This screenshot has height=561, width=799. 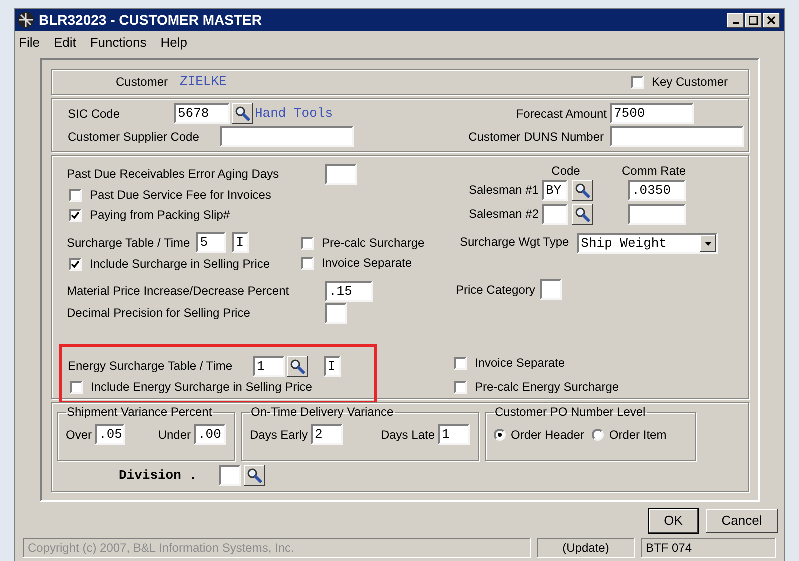 I want to click on window-title: BLR32023 - CUSTOMER MASTER, so click(x=151, y=20).